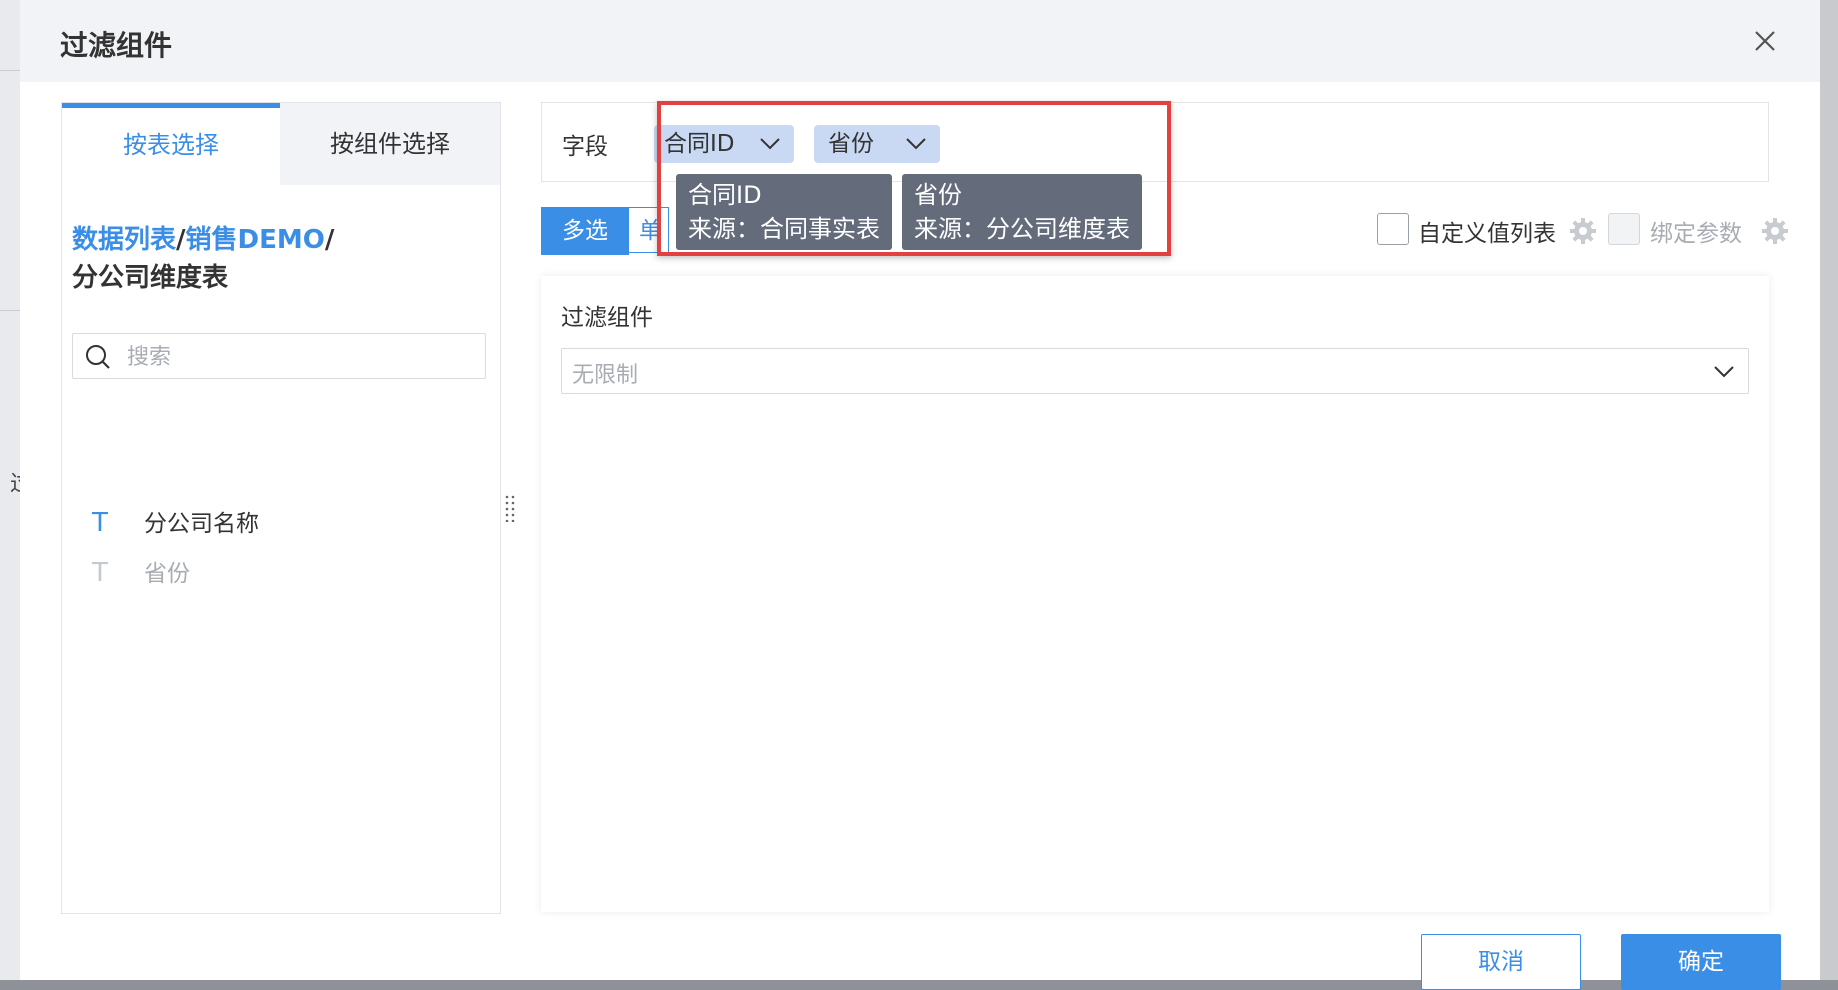  Describe the element at coordinates (255, 240) in the screenshot. I see `breadcrumb-link-sales-demo: 销售DEMO` at that location.